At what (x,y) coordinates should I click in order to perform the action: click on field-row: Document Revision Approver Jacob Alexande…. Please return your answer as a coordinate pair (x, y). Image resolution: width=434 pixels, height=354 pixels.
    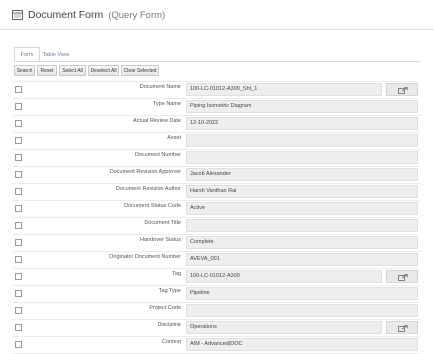
    Looking at the image, I should click on (217, 174).